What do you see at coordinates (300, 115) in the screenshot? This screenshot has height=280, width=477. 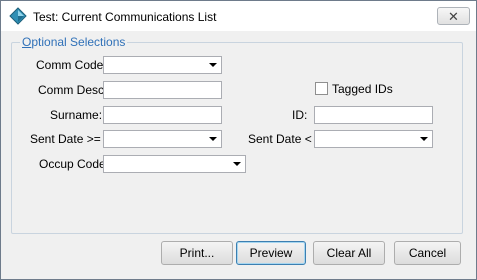 I see `id-label: ID:` at bounding box center [300, 115].